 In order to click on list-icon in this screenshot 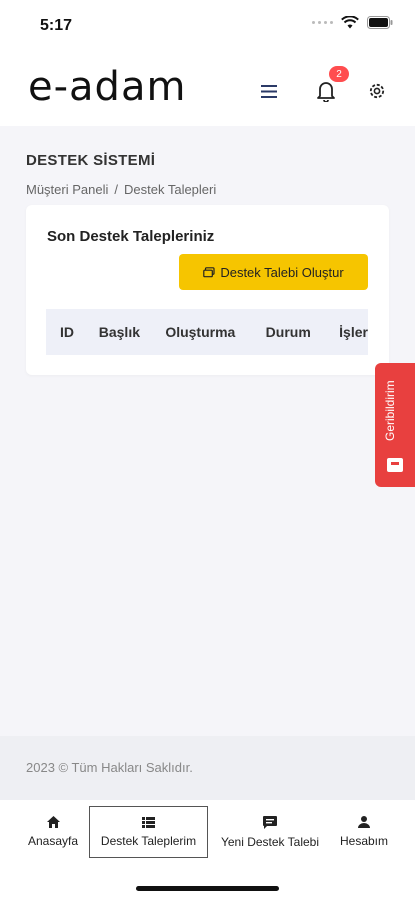, I will do `click(148, 822)`.